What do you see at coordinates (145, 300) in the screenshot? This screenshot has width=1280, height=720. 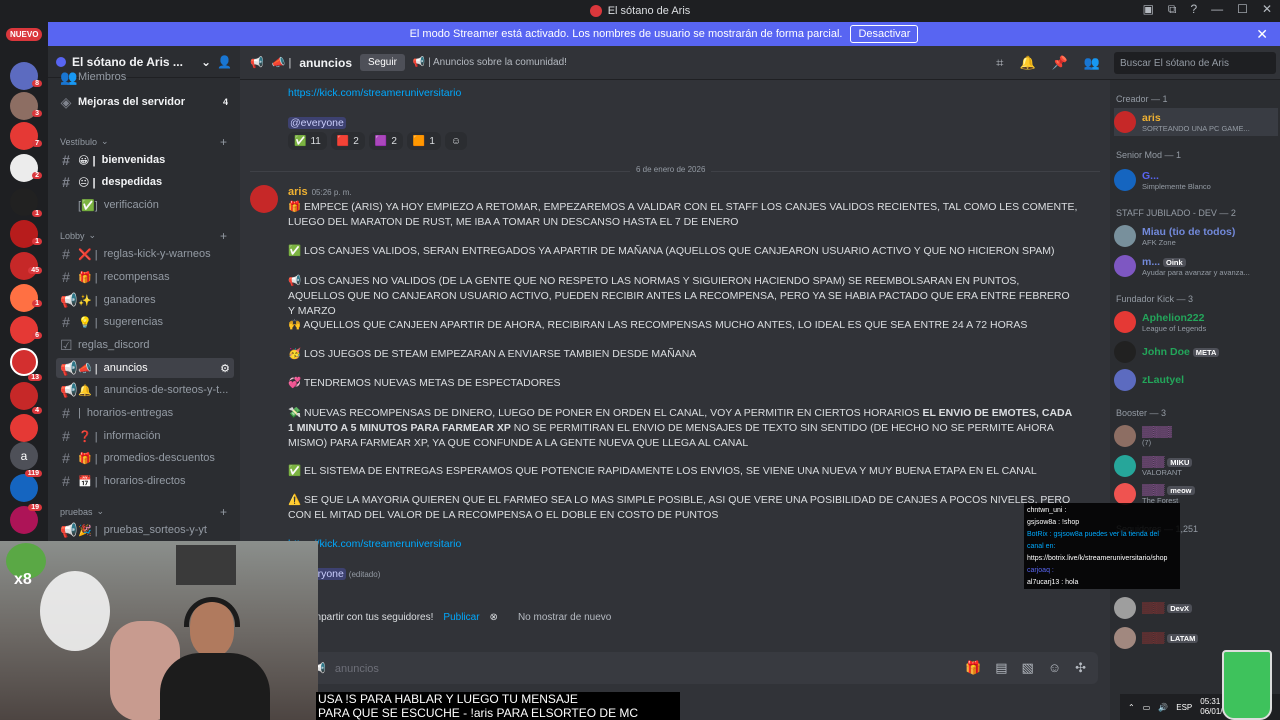 I see `channel-ganadores: 📢 ✨ | ganadores` at bounding box center [145, 300].